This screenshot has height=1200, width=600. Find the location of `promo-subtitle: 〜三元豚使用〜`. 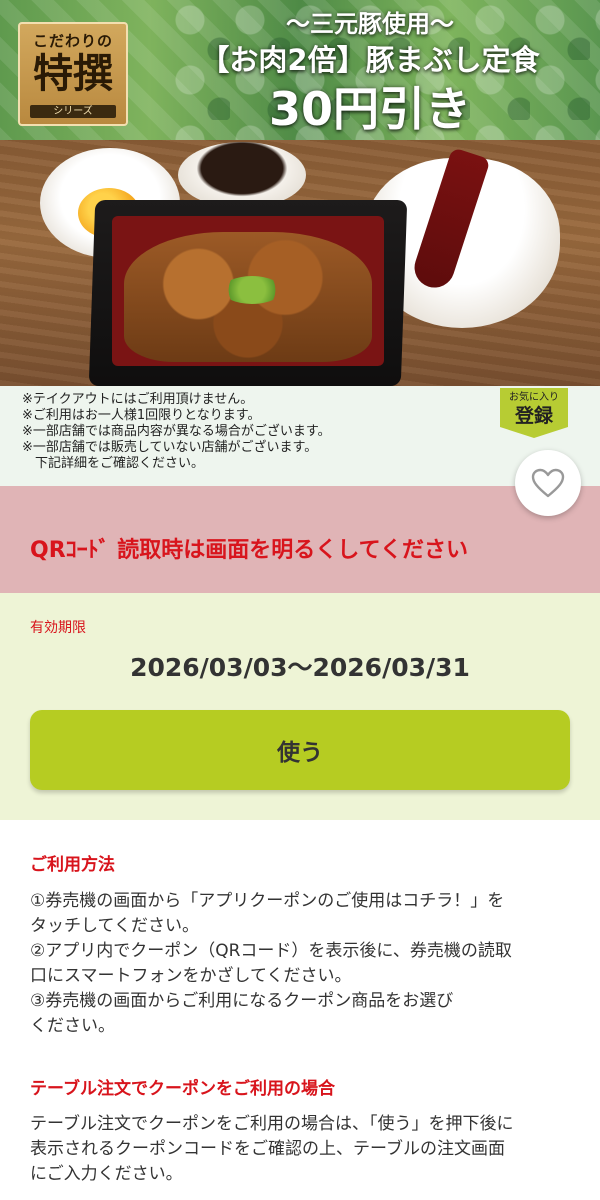

promo-subtitle: 〜三元豚使用〜 is located at coordinates (370, 24).